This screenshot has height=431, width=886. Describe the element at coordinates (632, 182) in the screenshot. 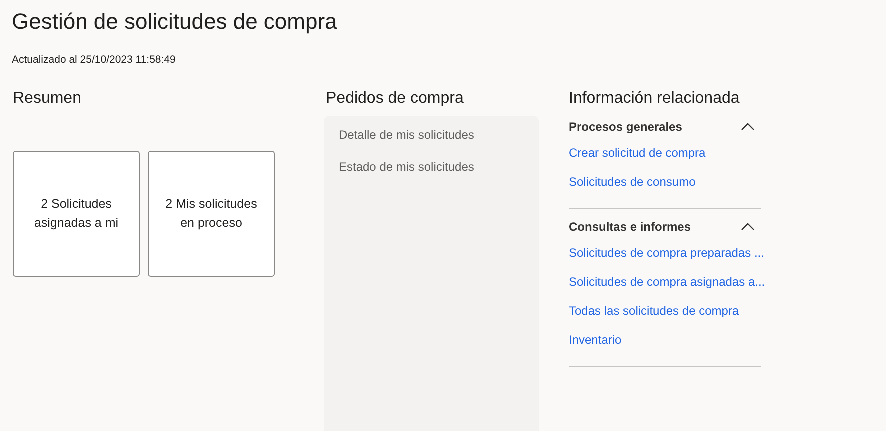

I see `related-link: Solicitudes de consumo` at that location.